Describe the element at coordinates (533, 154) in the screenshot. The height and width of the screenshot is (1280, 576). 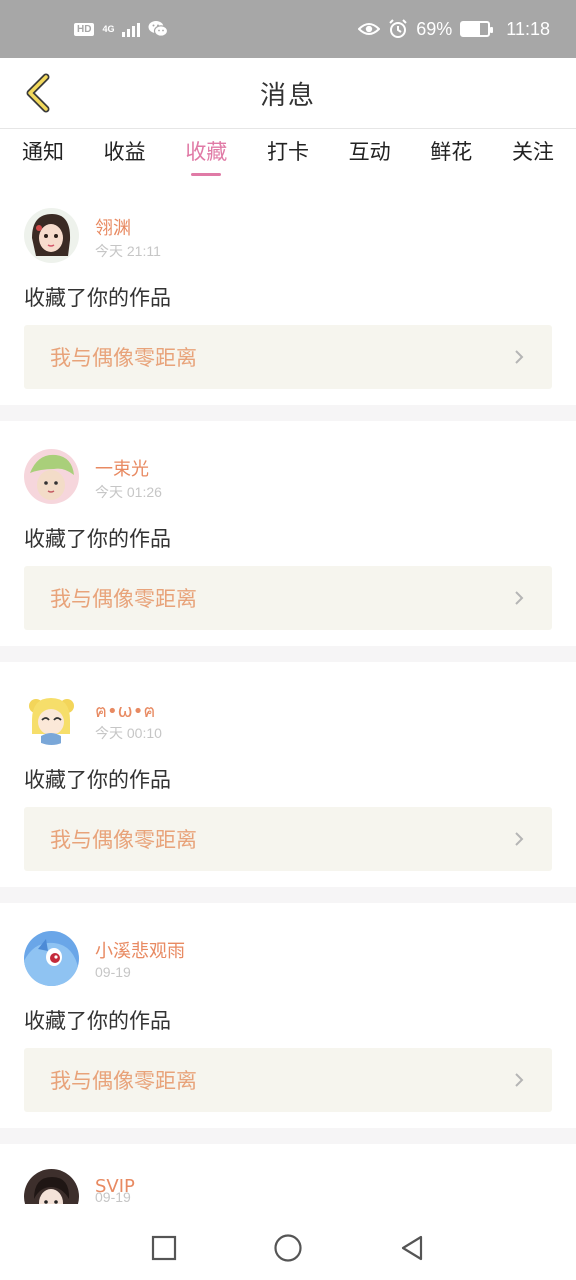
I see `tab-follows: 关注` at that location.